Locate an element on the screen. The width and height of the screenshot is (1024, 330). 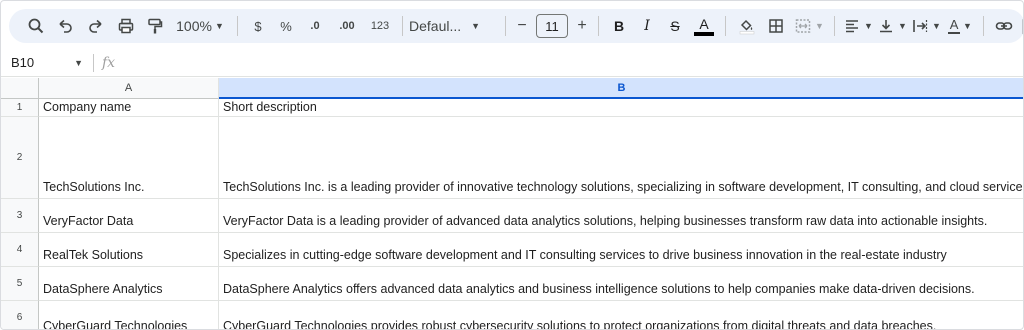
formula-divider is located at coordinates (93, 62).